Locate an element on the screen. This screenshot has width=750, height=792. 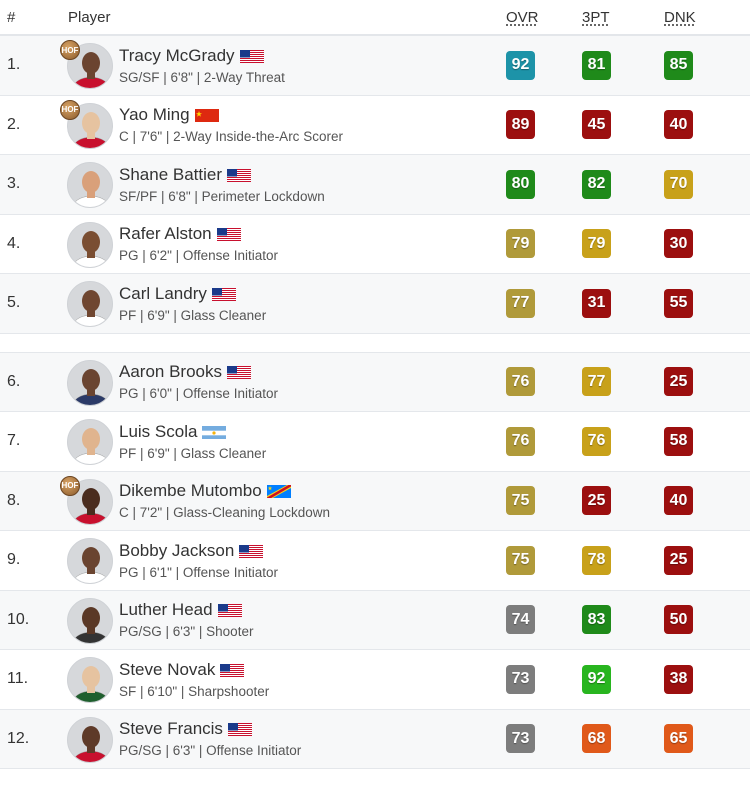
ovr-cell: 74 is located at coordinates (541, 620).